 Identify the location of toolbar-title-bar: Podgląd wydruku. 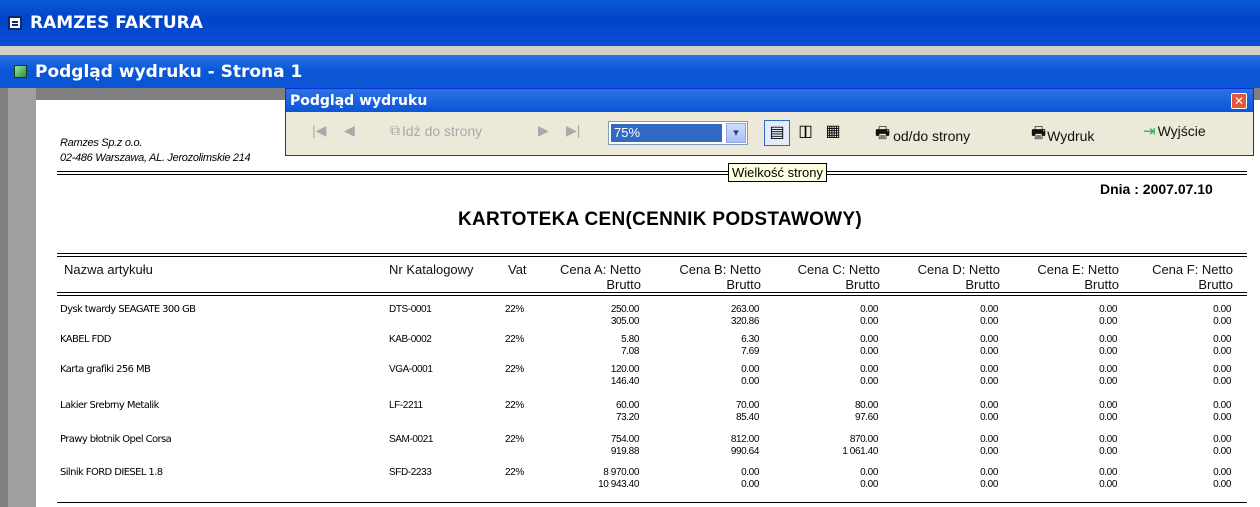
(769, 100).